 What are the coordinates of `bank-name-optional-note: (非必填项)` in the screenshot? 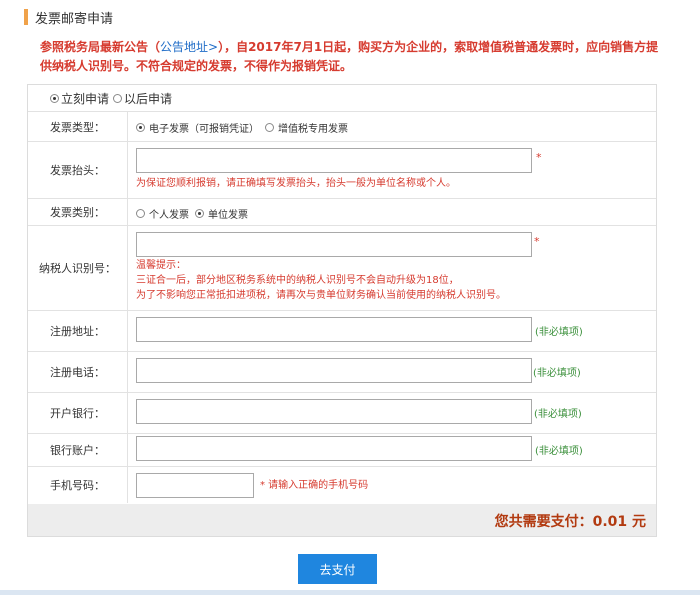 It's located at (558, 414).